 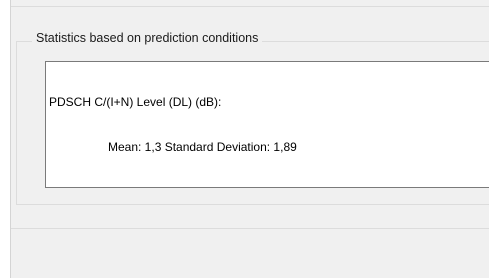 What do you see at coordinates (250, 3) in the screenshot?
I see `top-strip` at bounding box center [250, 3].